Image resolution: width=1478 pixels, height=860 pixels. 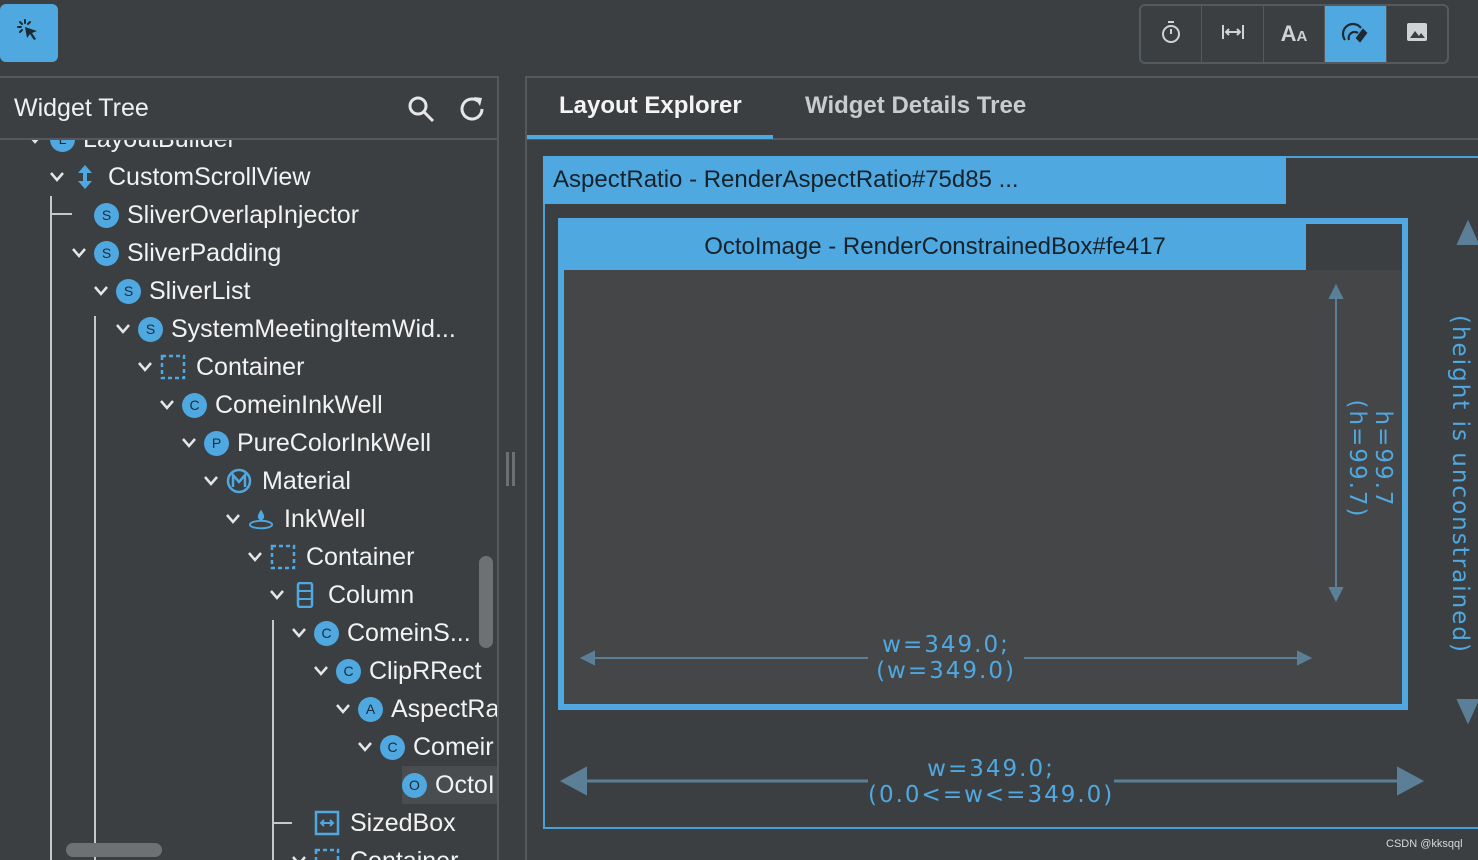 I want to click on outer-width-label: w=349.0; (0.0<=w<=349.0), so click(x=991, y=782).